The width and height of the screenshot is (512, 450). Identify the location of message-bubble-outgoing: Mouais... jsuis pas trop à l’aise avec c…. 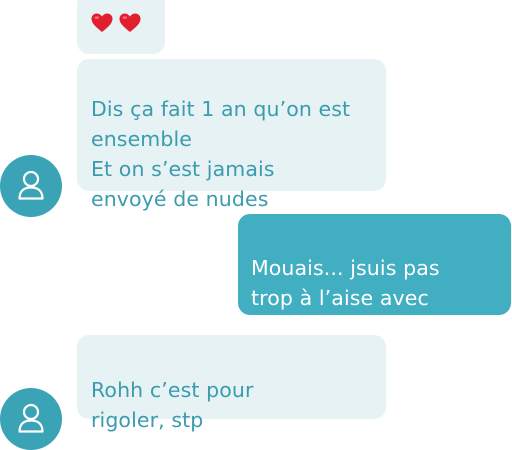
(374, 277).